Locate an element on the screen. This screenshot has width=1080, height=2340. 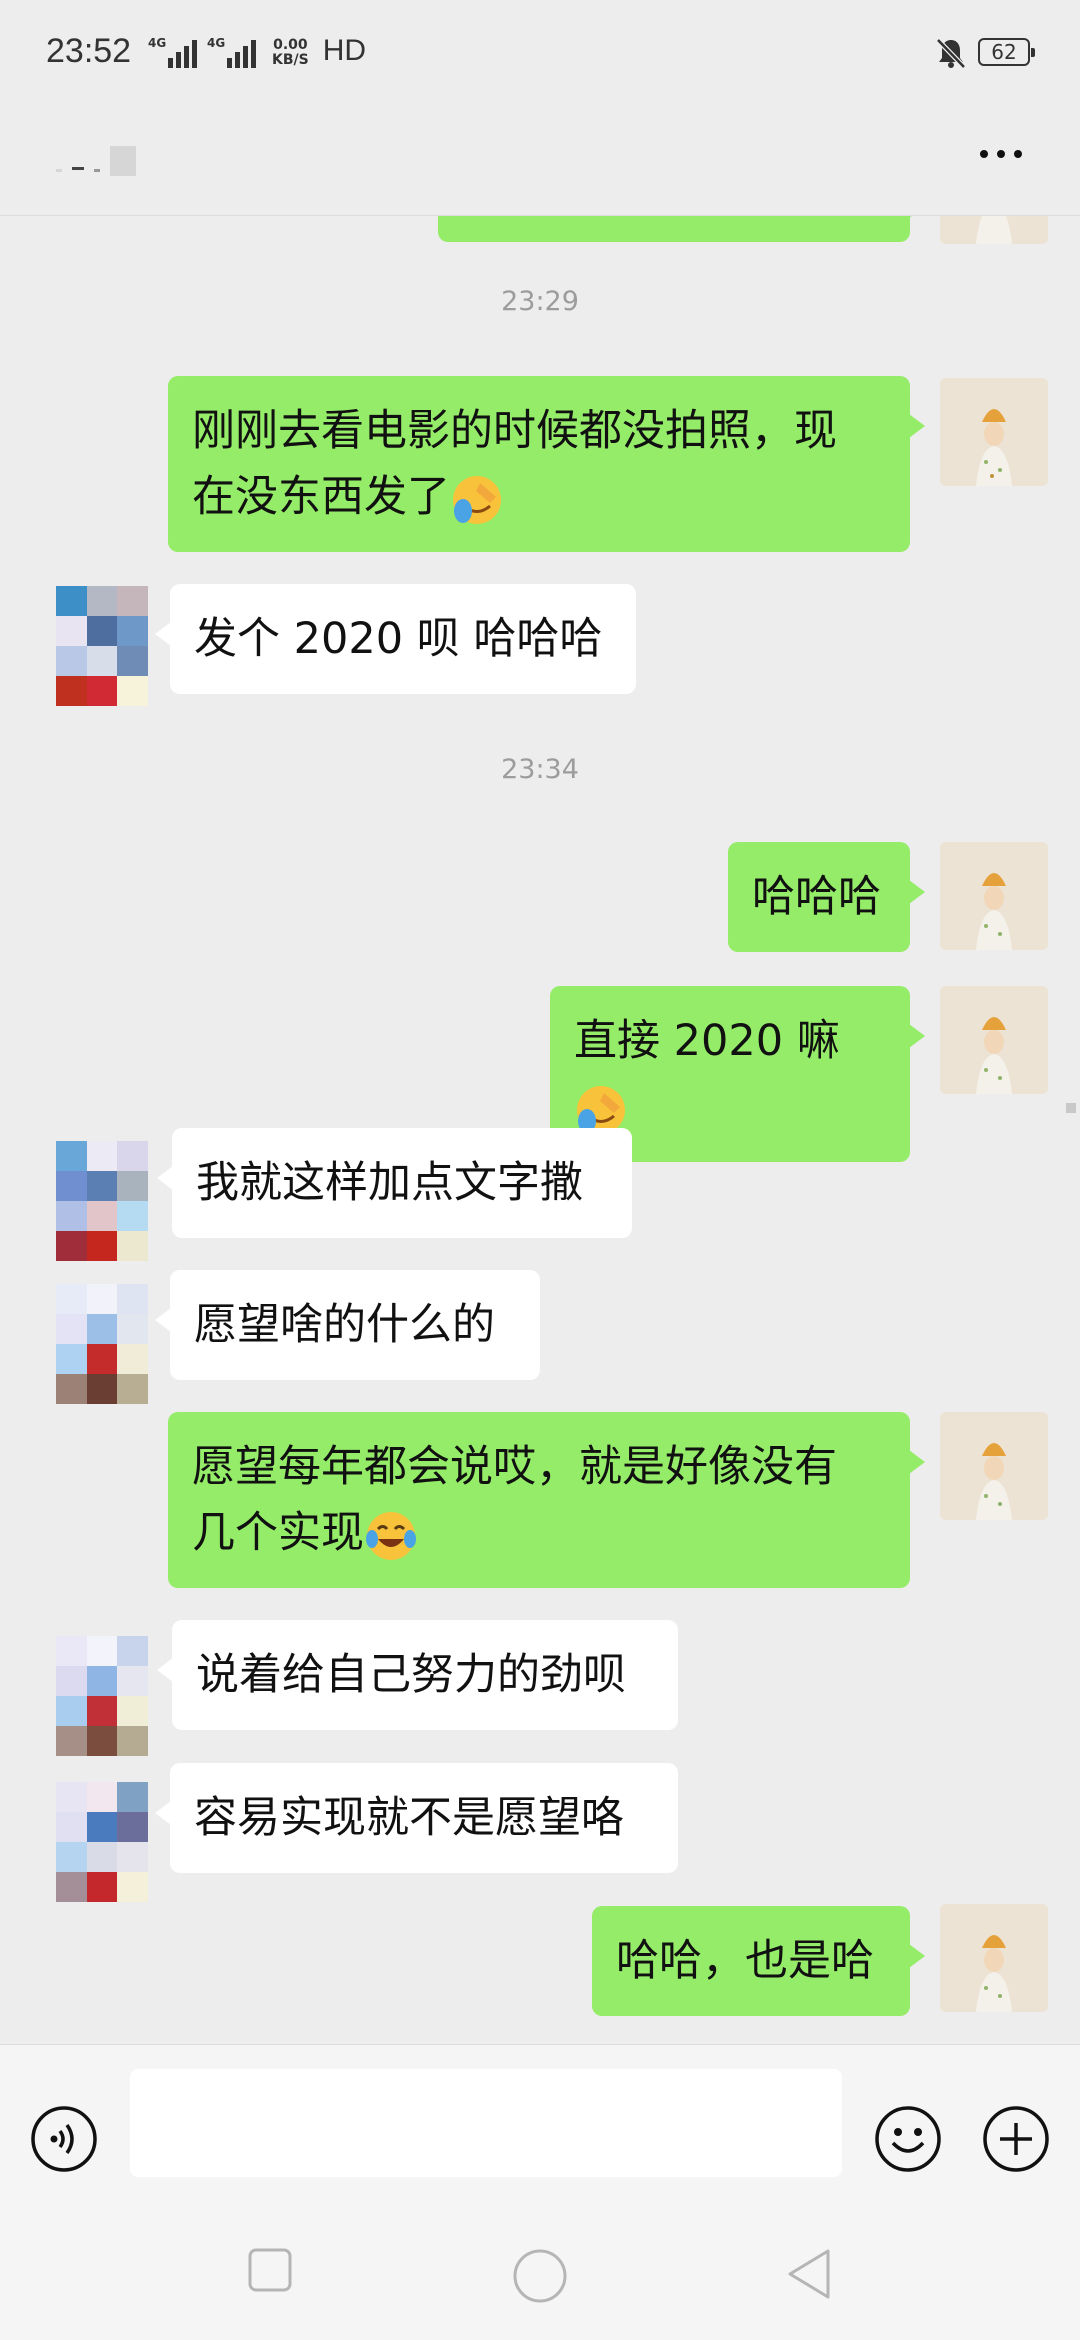
my-message-bubble: 哈哈，也是哈 is located at coordinates (758, 1961).